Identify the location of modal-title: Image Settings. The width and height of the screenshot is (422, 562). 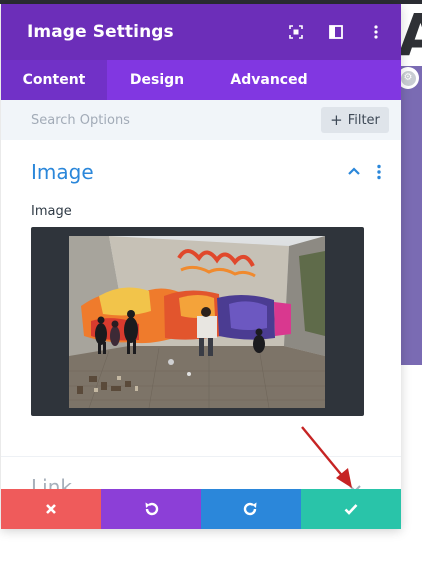
(100, 32).